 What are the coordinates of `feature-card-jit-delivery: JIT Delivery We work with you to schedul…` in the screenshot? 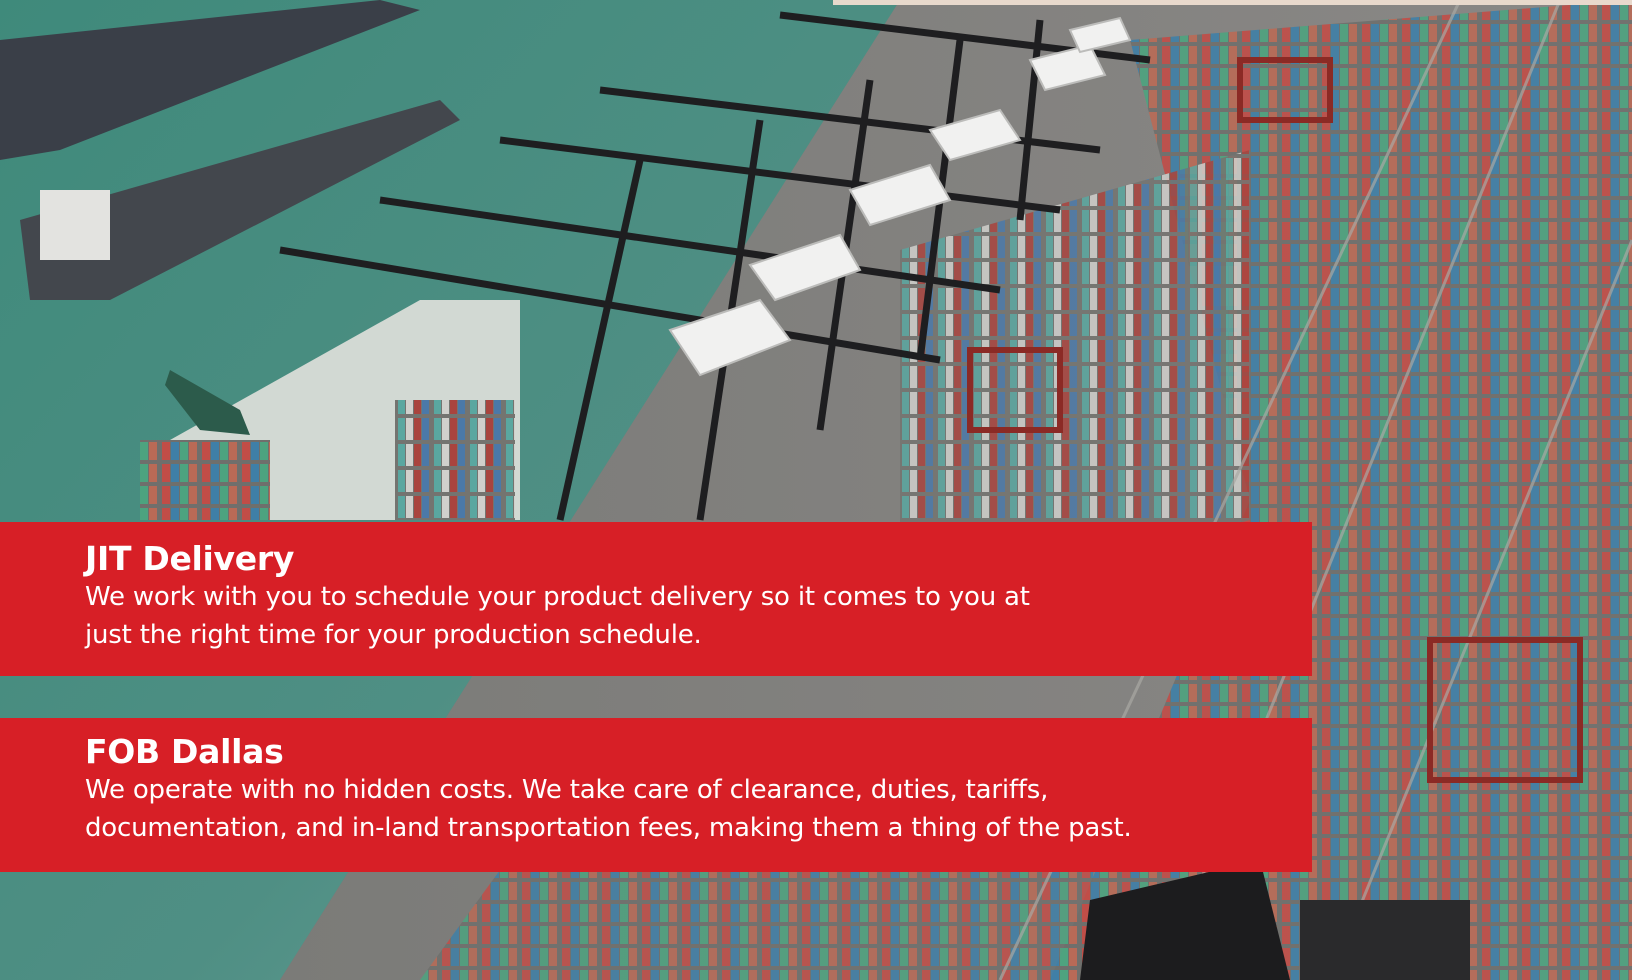 It's located at (656, 599).